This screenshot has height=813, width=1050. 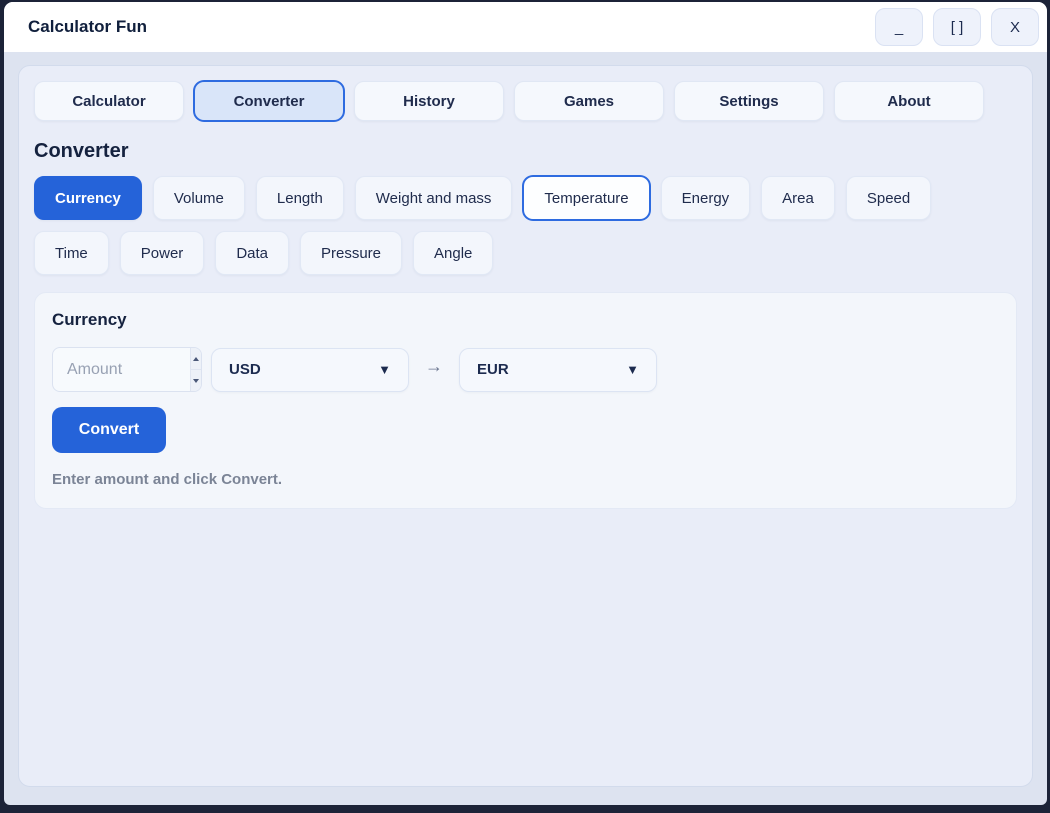 I want to click on title-bar: Calculator Fun _ [ ] X, so click(x=525, y=27).